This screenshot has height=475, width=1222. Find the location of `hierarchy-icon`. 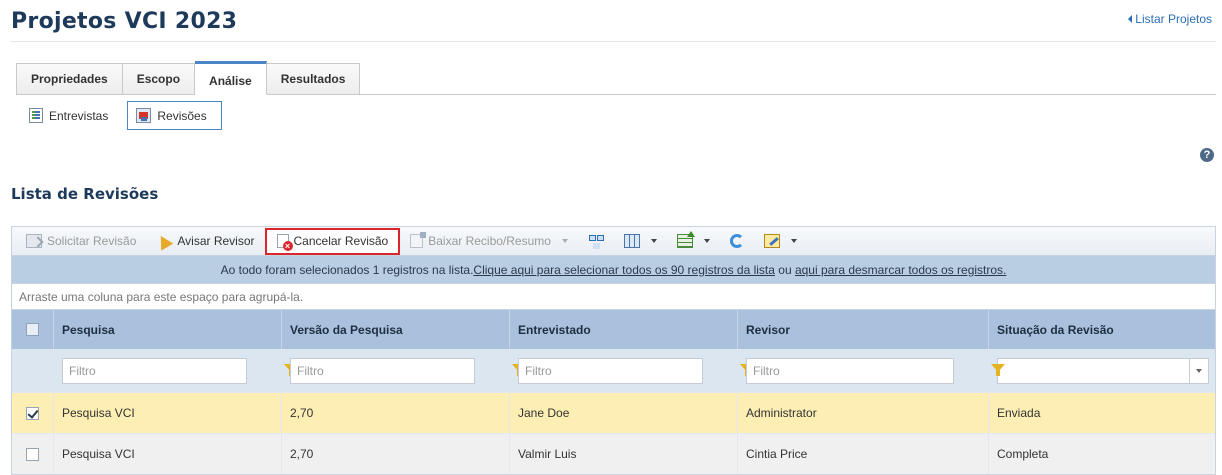

hierarchy-icon is located at coordinates (596, 241).